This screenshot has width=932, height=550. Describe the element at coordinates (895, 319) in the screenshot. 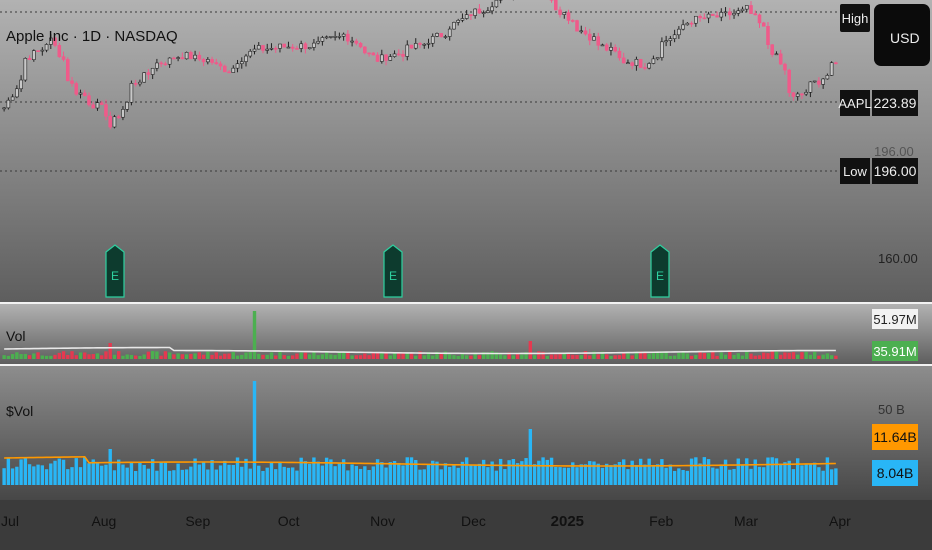

I see `volume-ma-label: 51.97M` at that location.